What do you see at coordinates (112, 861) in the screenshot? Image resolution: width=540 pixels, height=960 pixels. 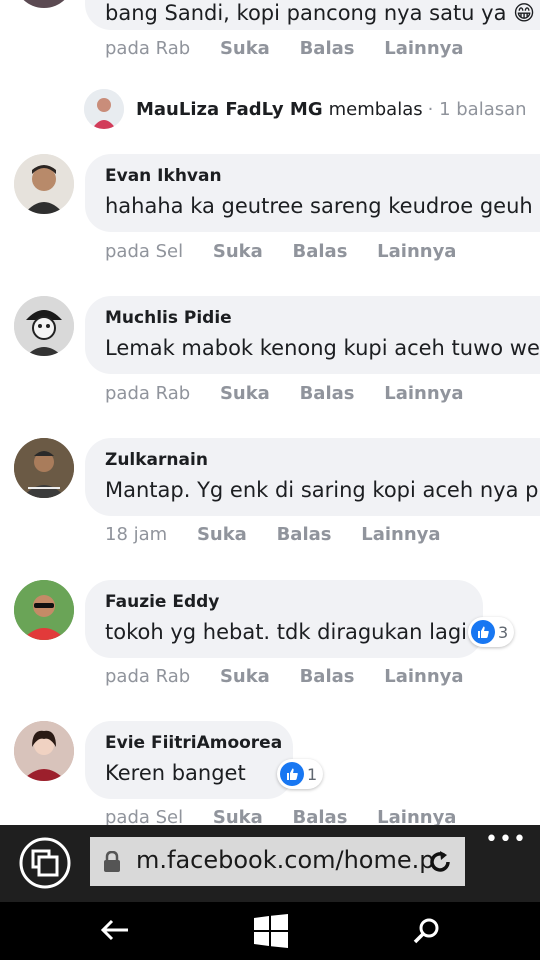 I see `lock-icon` at bounding box center [112, 861].